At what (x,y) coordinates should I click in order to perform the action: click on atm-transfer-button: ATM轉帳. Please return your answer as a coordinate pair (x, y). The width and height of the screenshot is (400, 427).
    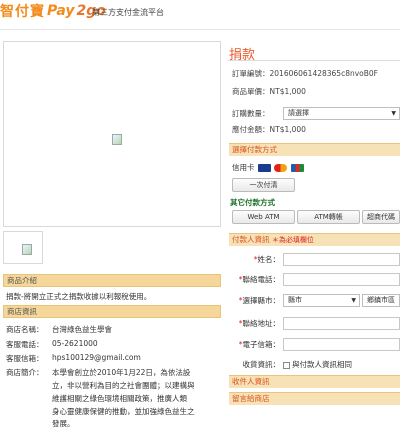
    Looking at the image, I should click on (328, 217).